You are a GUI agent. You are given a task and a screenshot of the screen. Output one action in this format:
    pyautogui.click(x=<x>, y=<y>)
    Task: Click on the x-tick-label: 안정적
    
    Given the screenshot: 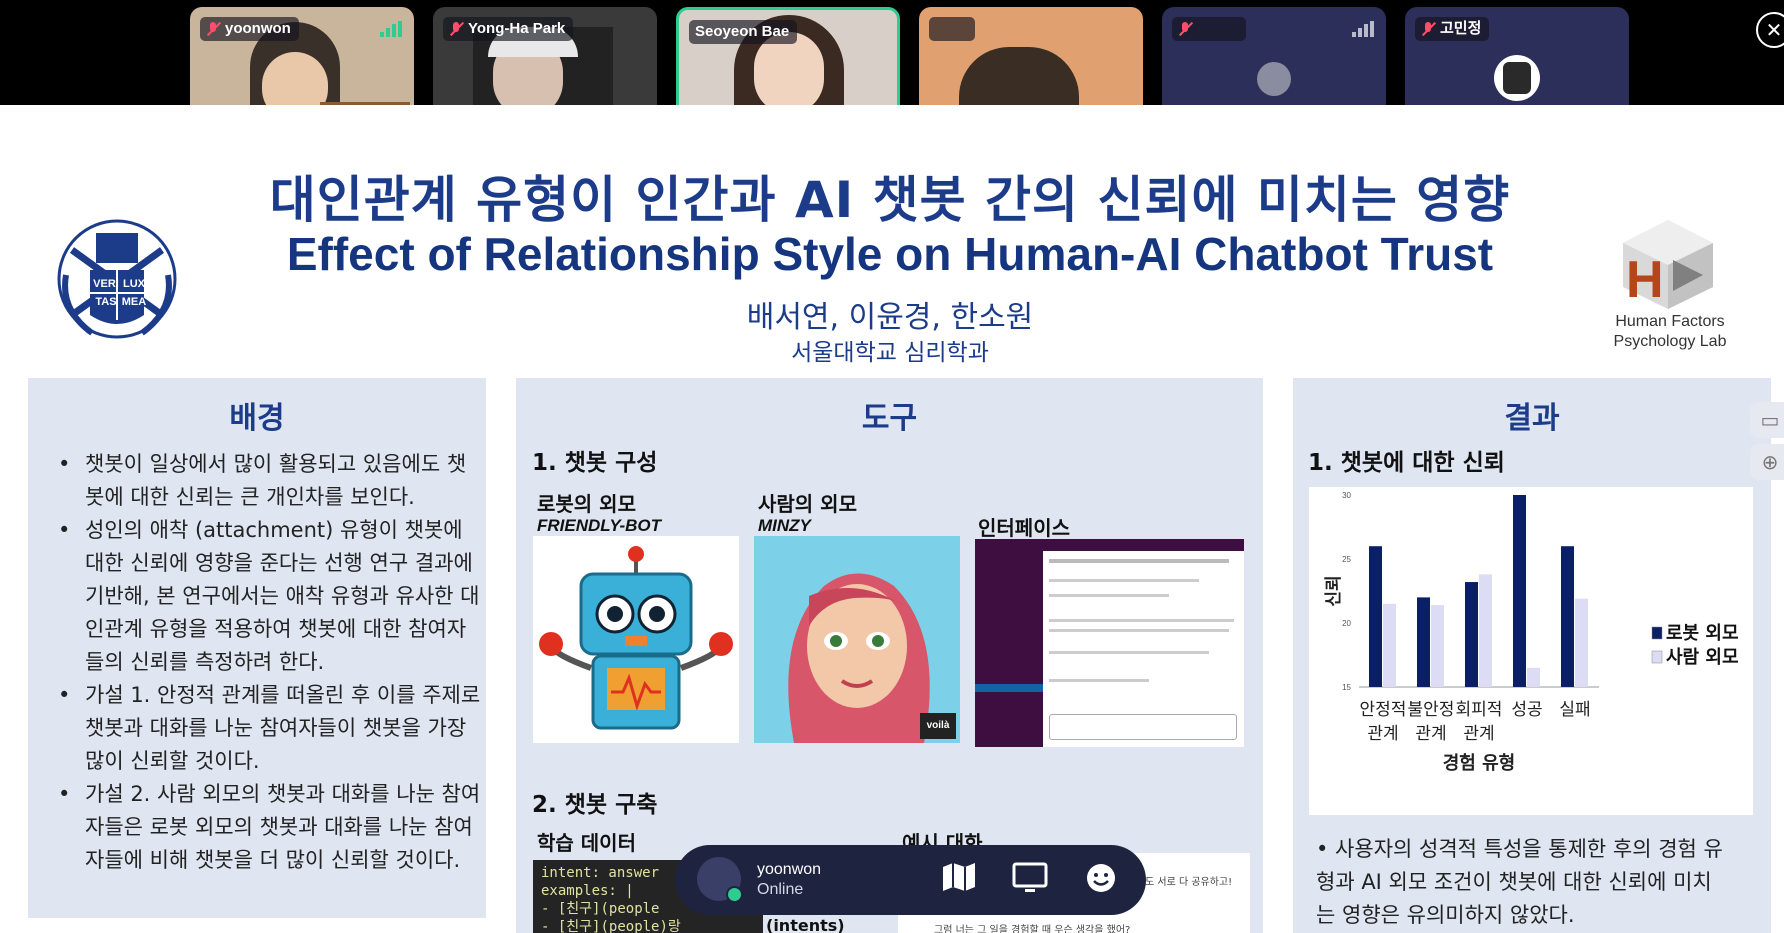 What is the action you would take?
    pyautogui.click(x=1383, y=710)
    